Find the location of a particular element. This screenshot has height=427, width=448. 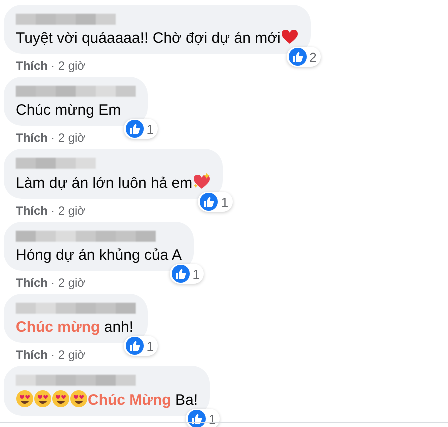

comment-text: Tuyệt vời quáaaaa!! Chờ đợi dự án mới is located at coordinates (148, 38).